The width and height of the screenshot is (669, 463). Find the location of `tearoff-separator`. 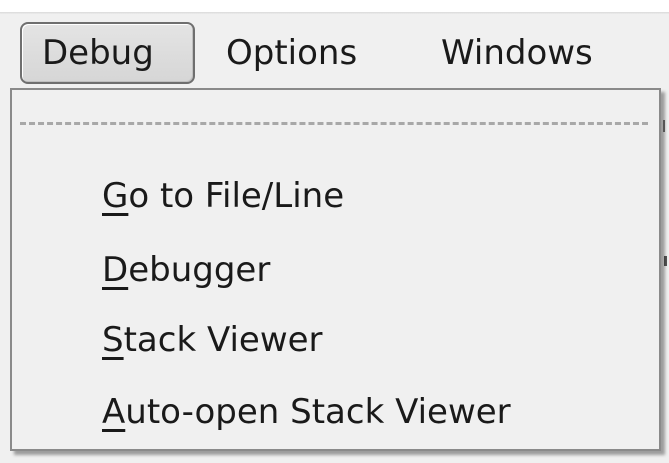

tearoff-separator is located at coordinates (334, 123).